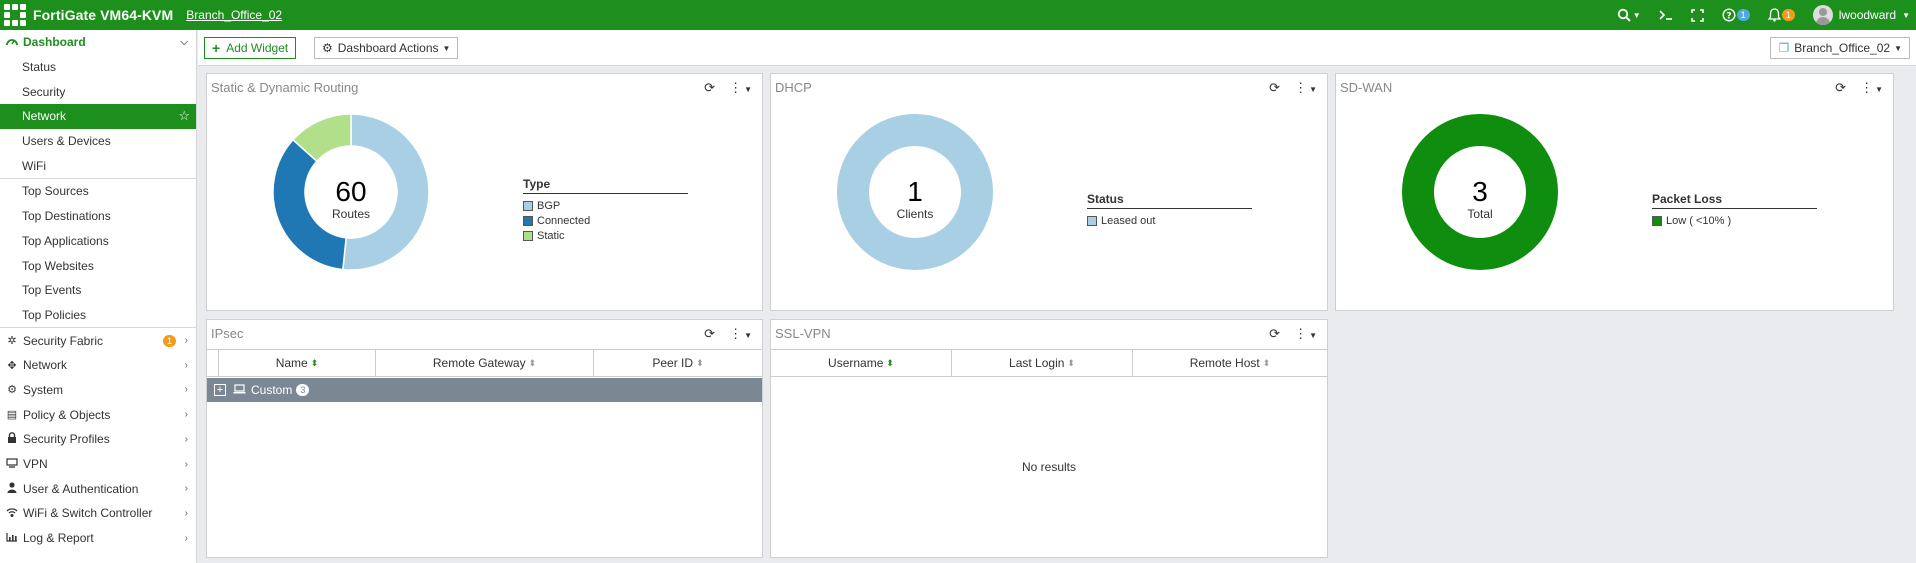 The width and height of the screenshot is (1916, 563). Describe the element at coordinates (1697, 15) in the screenshot. I see `fullscreen-icon` at that location.